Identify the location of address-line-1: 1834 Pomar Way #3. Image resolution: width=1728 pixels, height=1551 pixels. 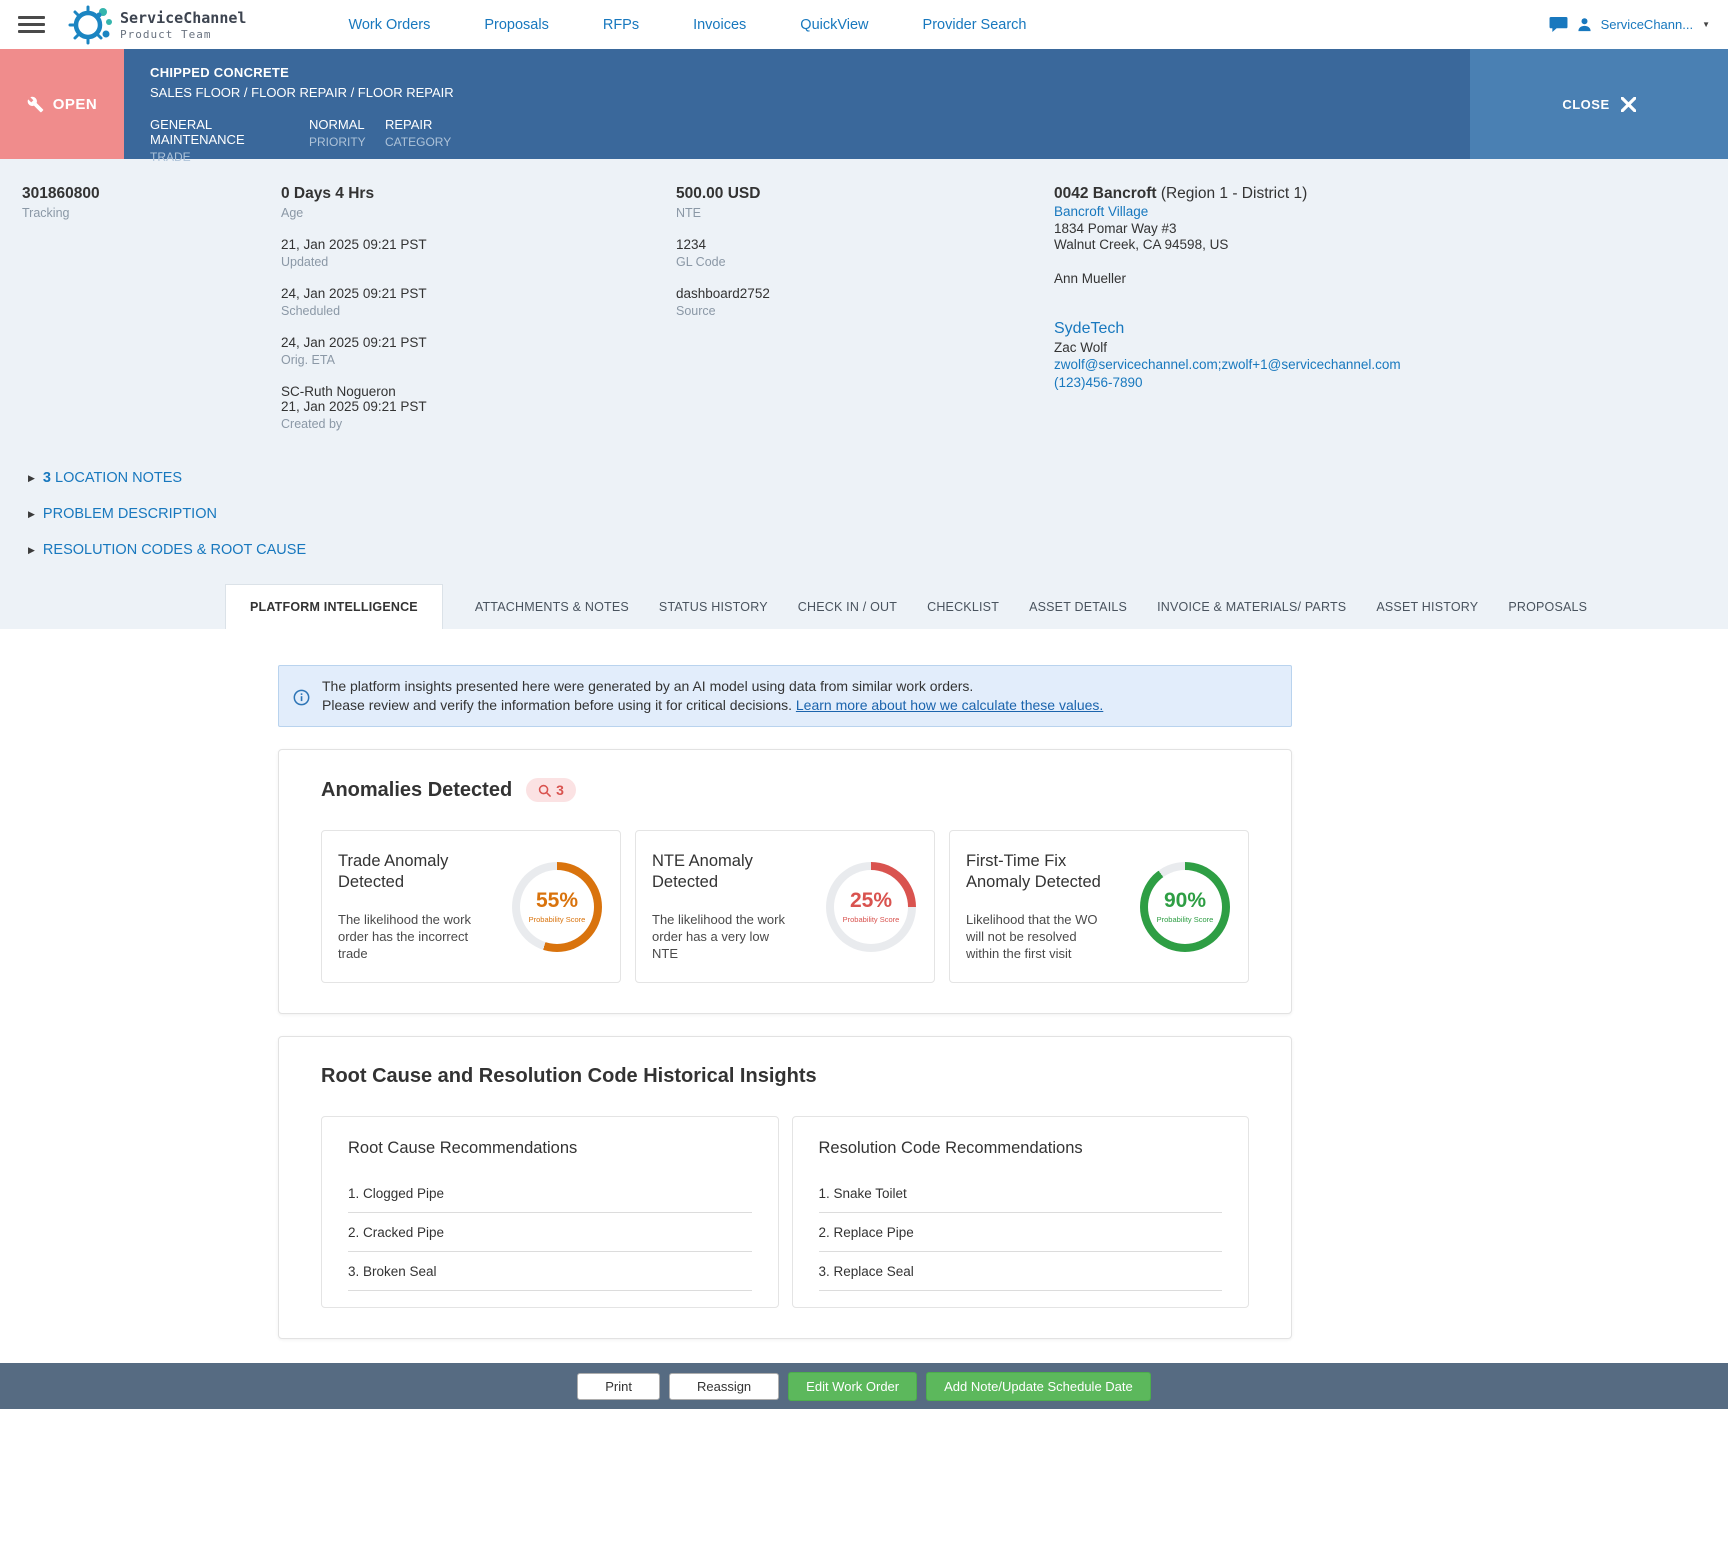
(1115, 228).